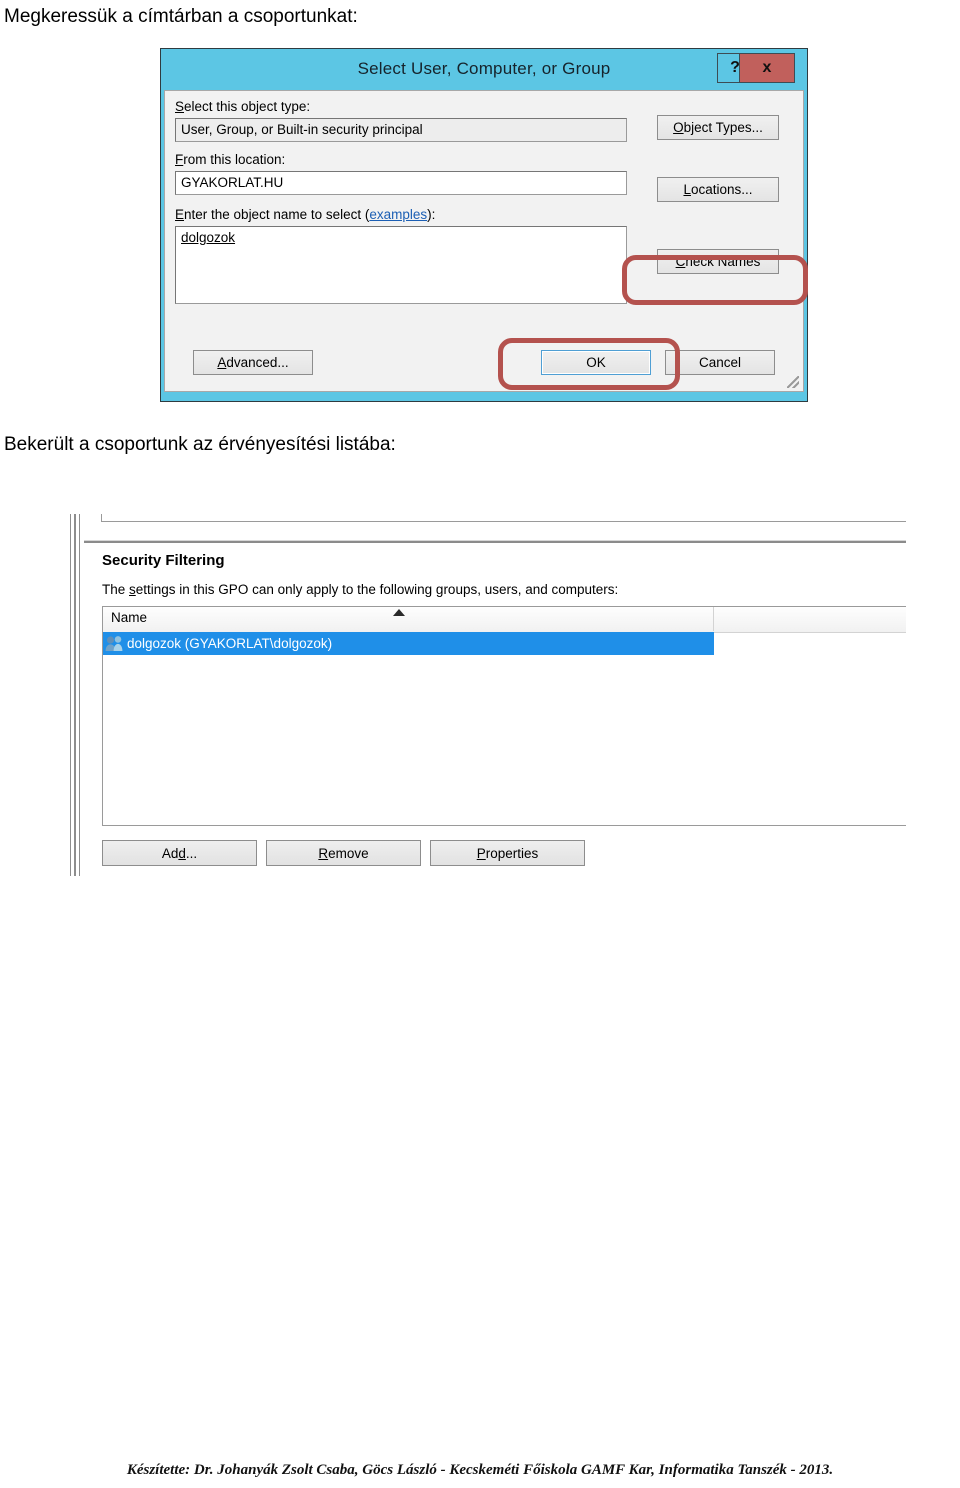 Image resolution: width=960 pixels, height=1488 pixels. I want to click on location-label-rest: rom this location:, so click(234, 159).